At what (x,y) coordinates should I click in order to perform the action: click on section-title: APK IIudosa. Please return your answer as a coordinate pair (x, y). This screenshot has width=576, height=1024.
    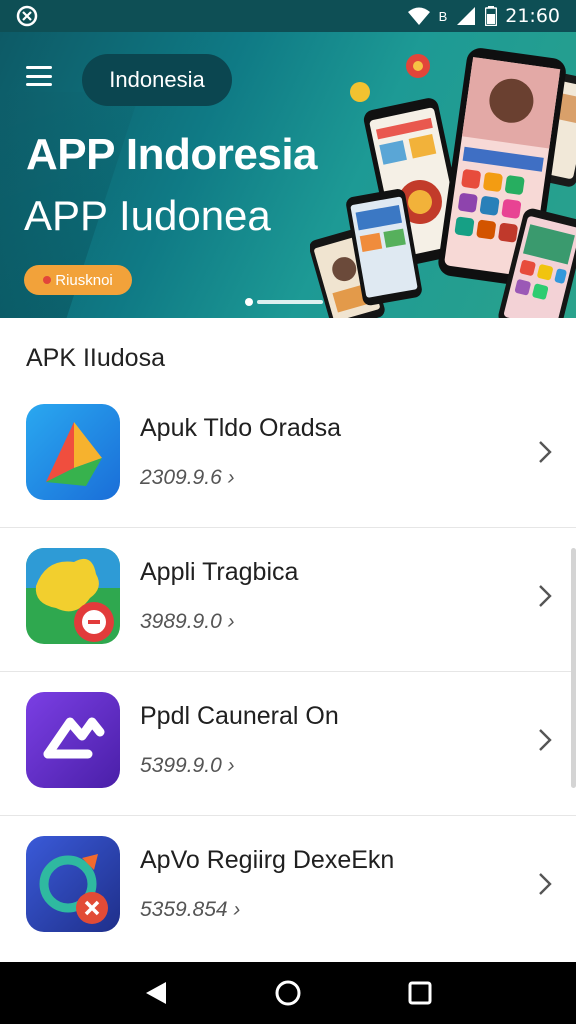
    Looking at the image, I should click on (95, 358).